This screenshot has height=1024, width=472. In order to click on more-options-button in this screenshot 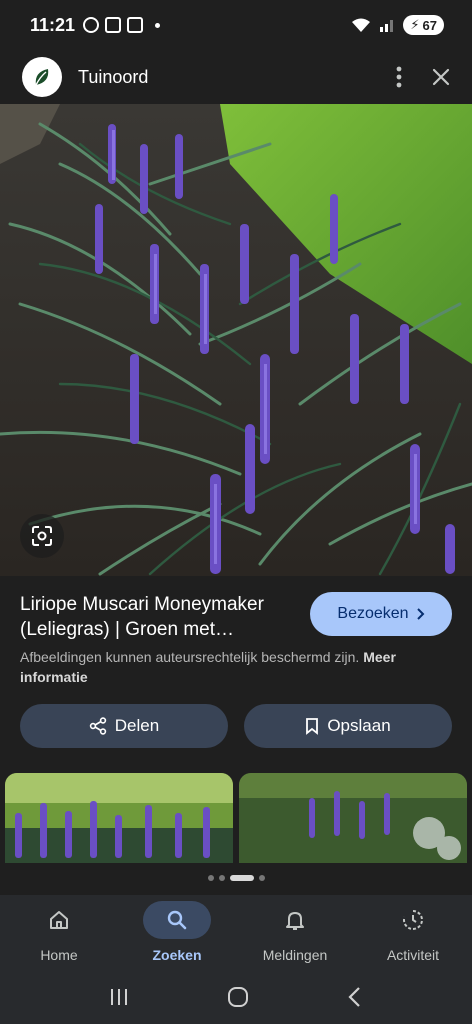, I will do `click(399, 77)`.